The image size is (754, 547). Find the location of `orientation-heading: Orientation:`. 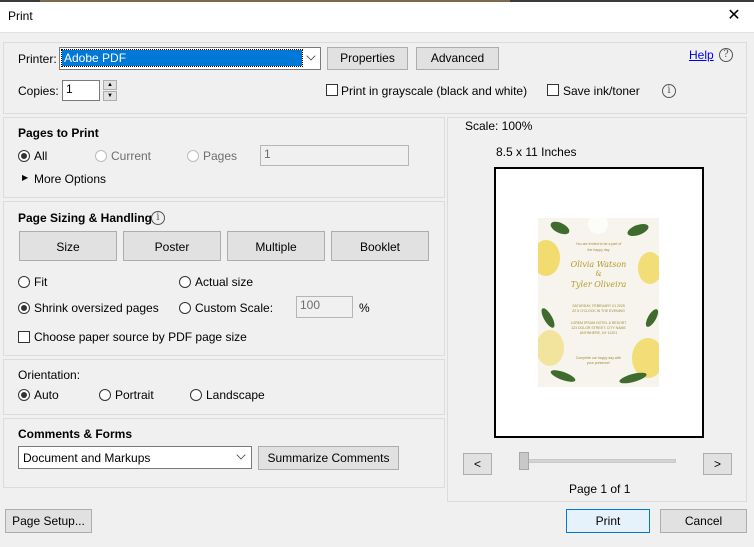

orientation-heading: Orientation: is located at coordinates (49, 375).